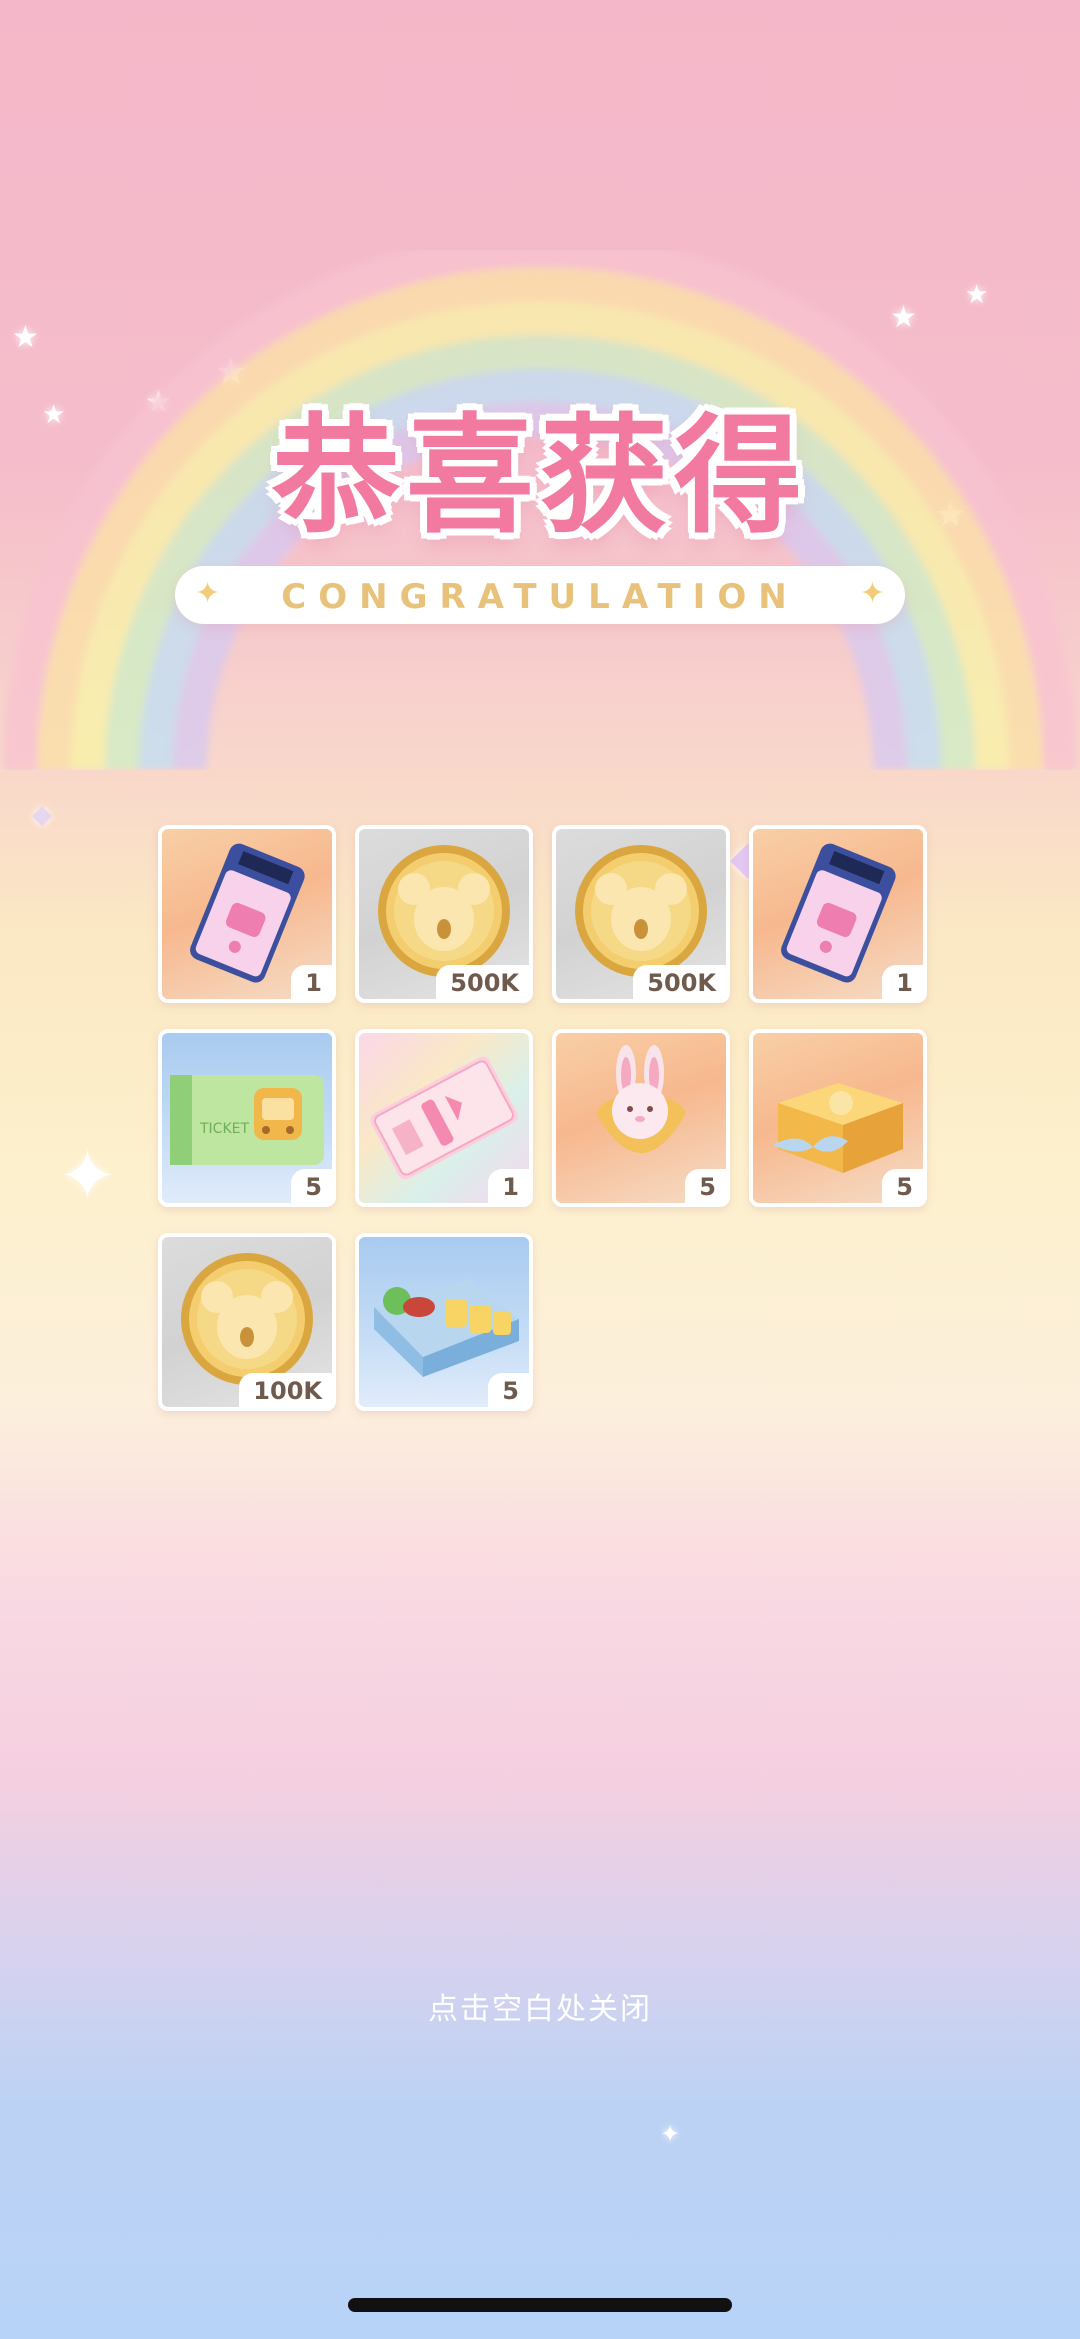 This screenshot has width=1080, height=2339. Describe the element at coordinates (838, 1118) in the screenshot. I see `reward-item-gift-box: 5` at that location.